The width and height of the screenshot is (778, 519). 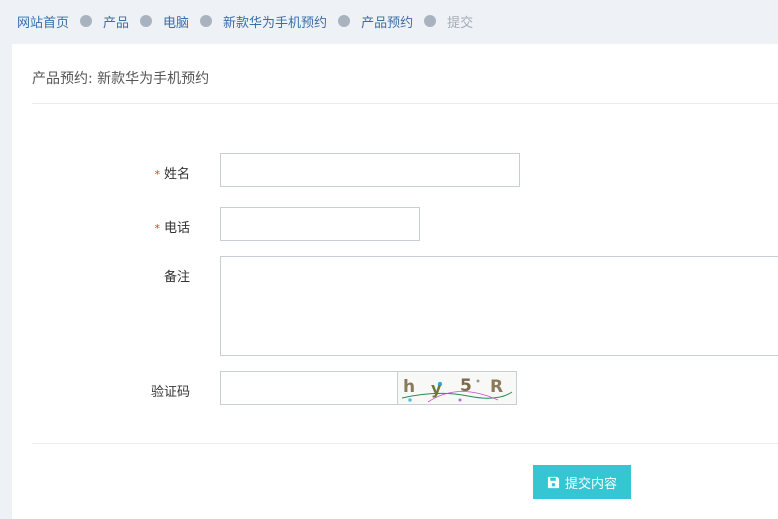 What do you see at coordinates (176, 21) in the screenshot?
I see `breadcrumb-computers: 电脑` at bounding box center [176, 21].